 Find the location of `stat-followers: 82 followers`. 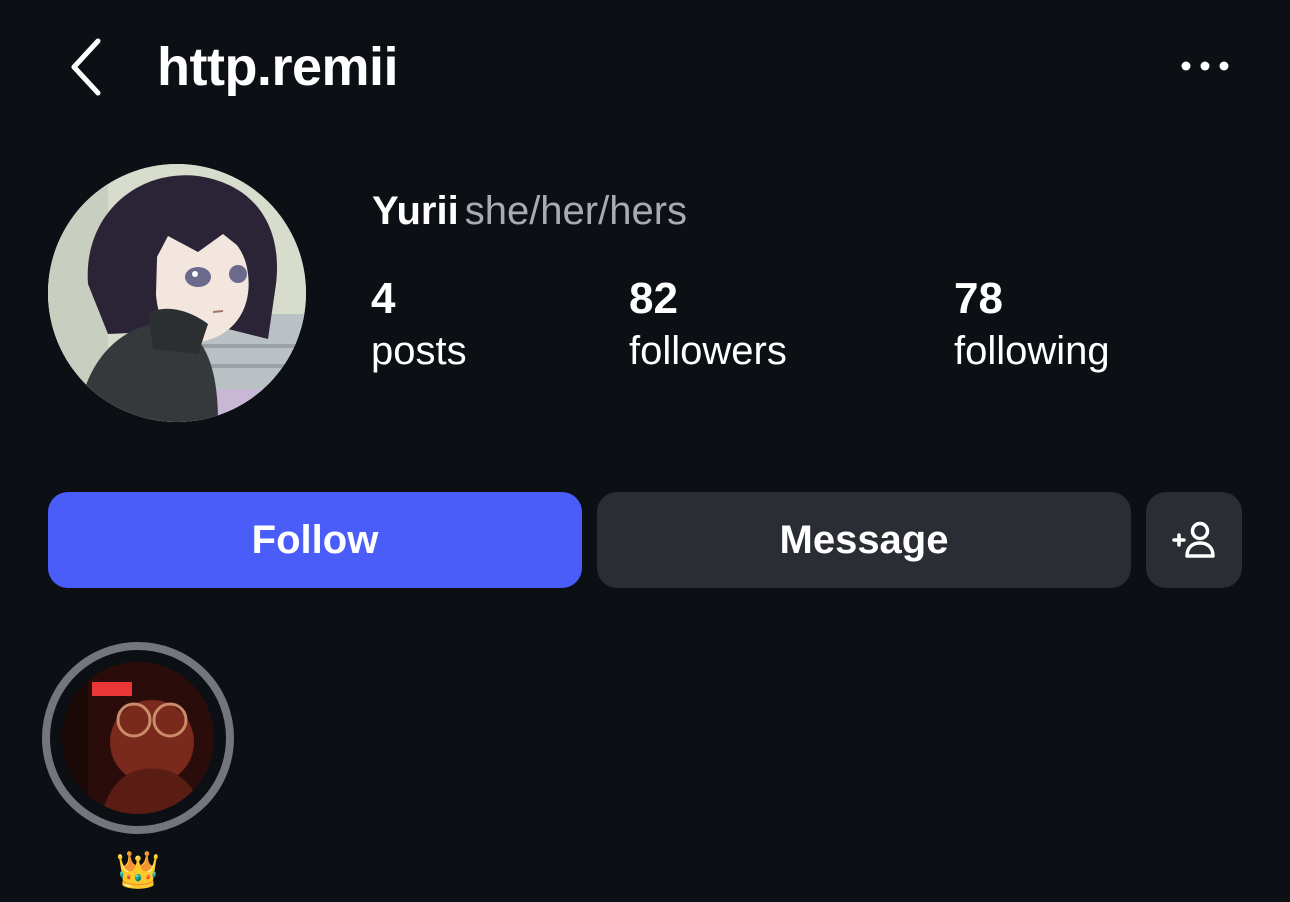

stat-followers: 82 followers is located at coordinates (708, 325).